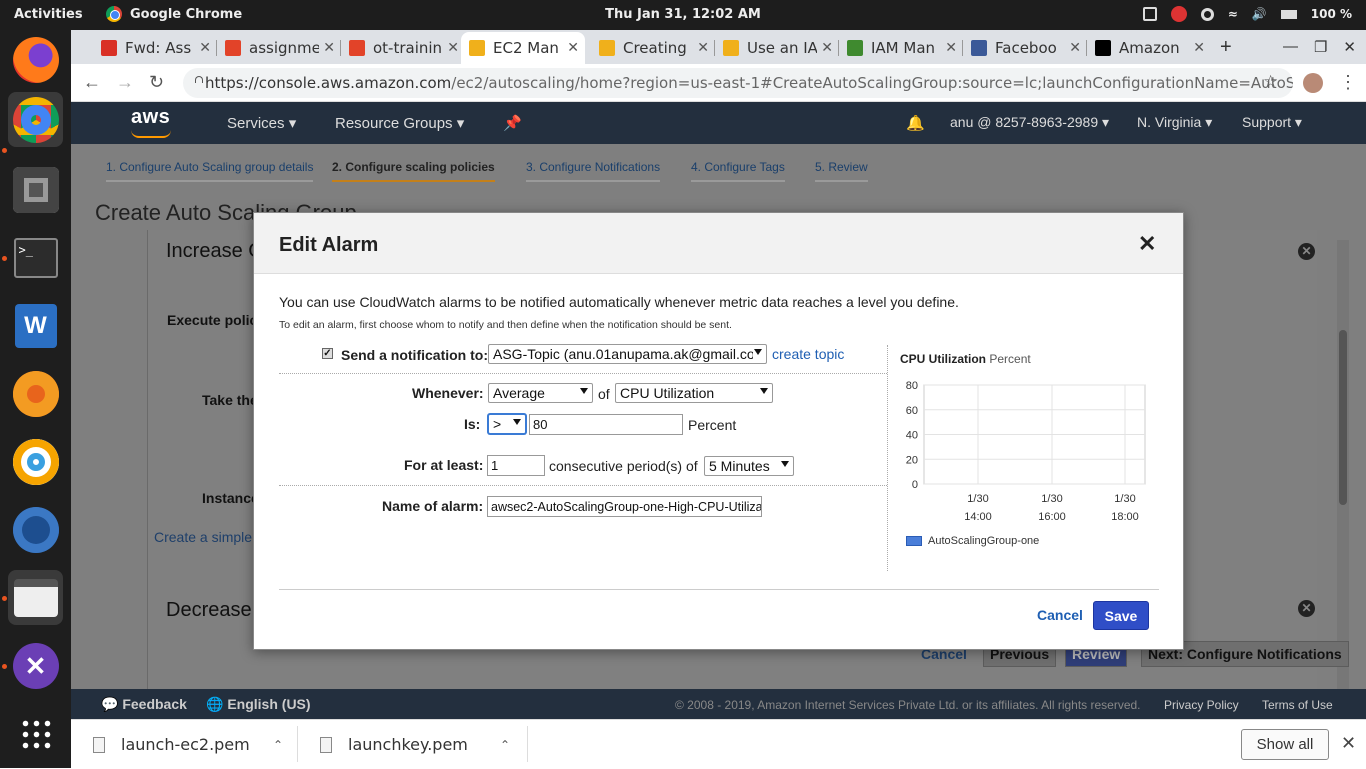  I want to click on vscode-icon: ✕, so click(35, 665).